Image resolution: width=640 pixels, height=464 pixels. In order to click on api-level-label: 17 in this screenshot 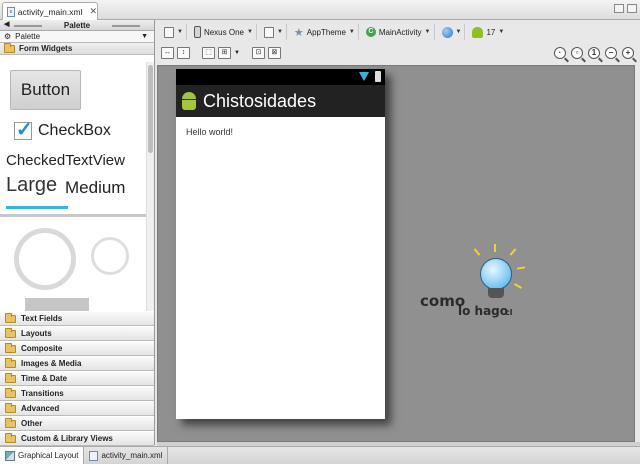, I will do `click(491, 32)`.